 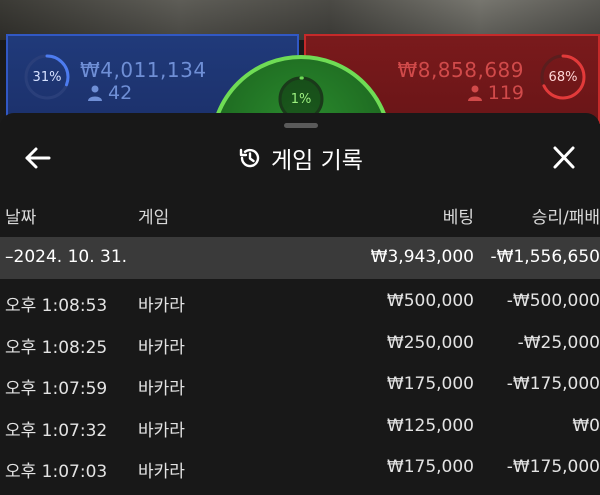 I want to click on player-percent: 31%, so click(x=47, y=77).